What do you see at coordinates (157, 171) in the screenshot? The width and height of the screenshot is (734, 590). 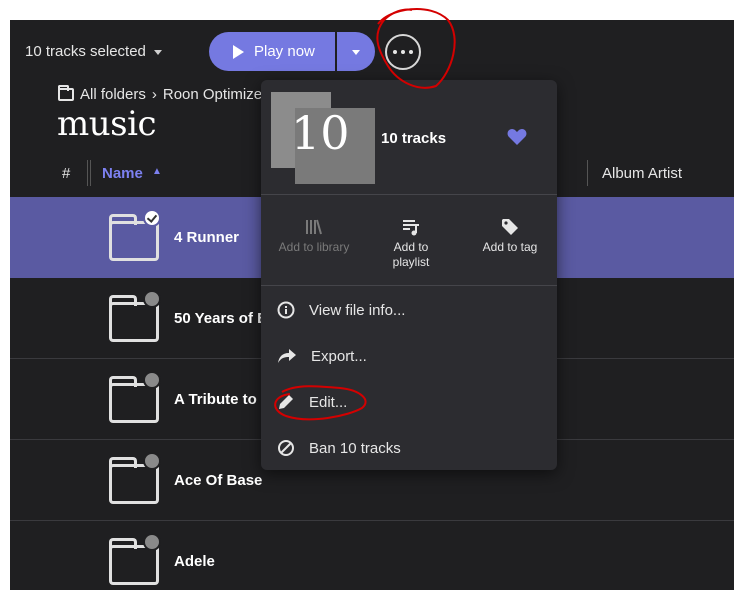 I see `sort-ascending-icon: ▲` at bounding box center [157, 171].